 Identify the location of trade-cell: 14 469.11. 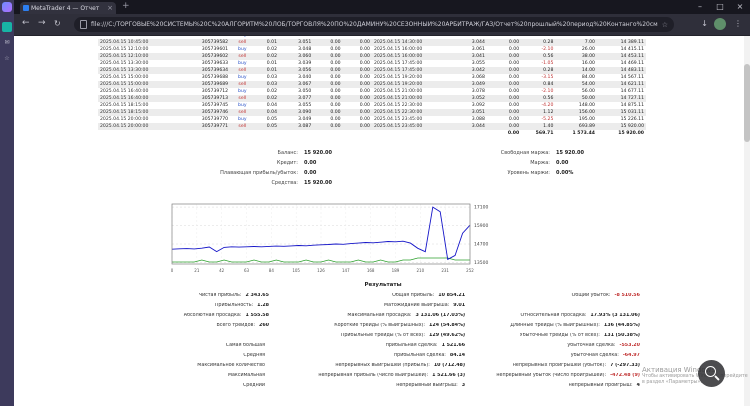
(632, 63).